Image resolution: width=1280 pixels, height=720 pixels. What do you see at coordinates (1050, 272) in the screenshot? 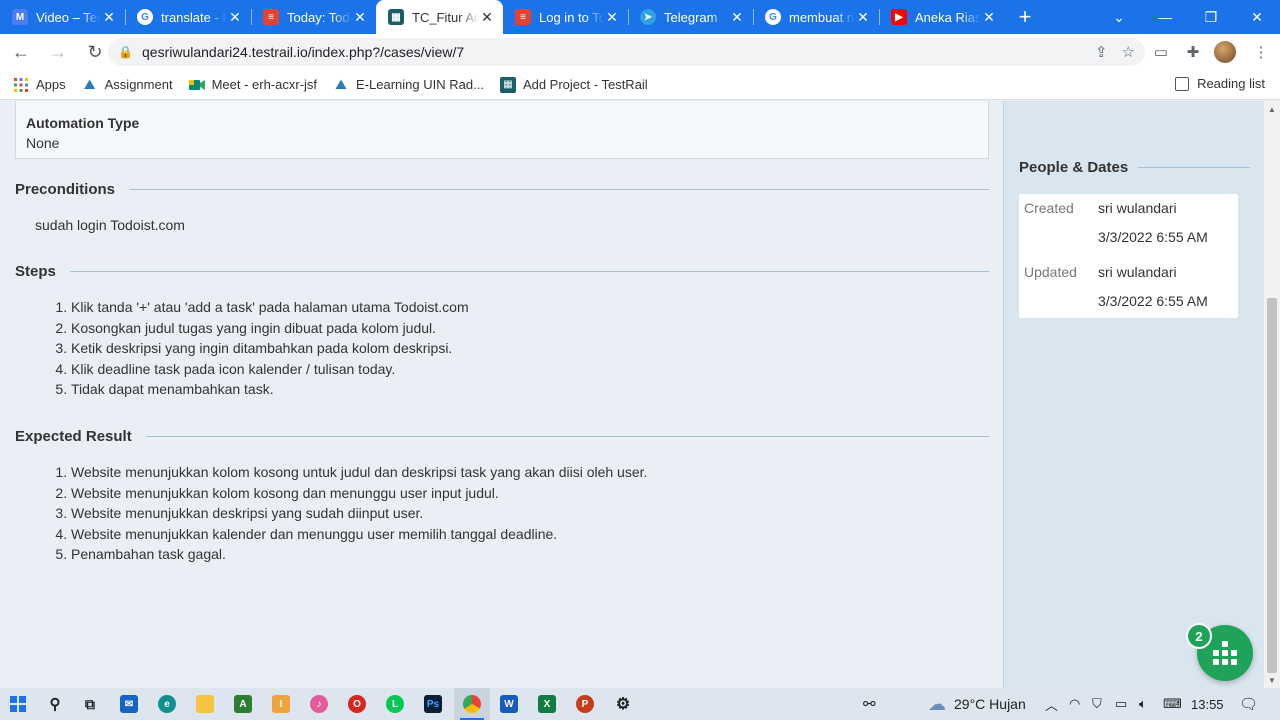
I see `updated-label: Updated` at bounding box center [1050, 272].